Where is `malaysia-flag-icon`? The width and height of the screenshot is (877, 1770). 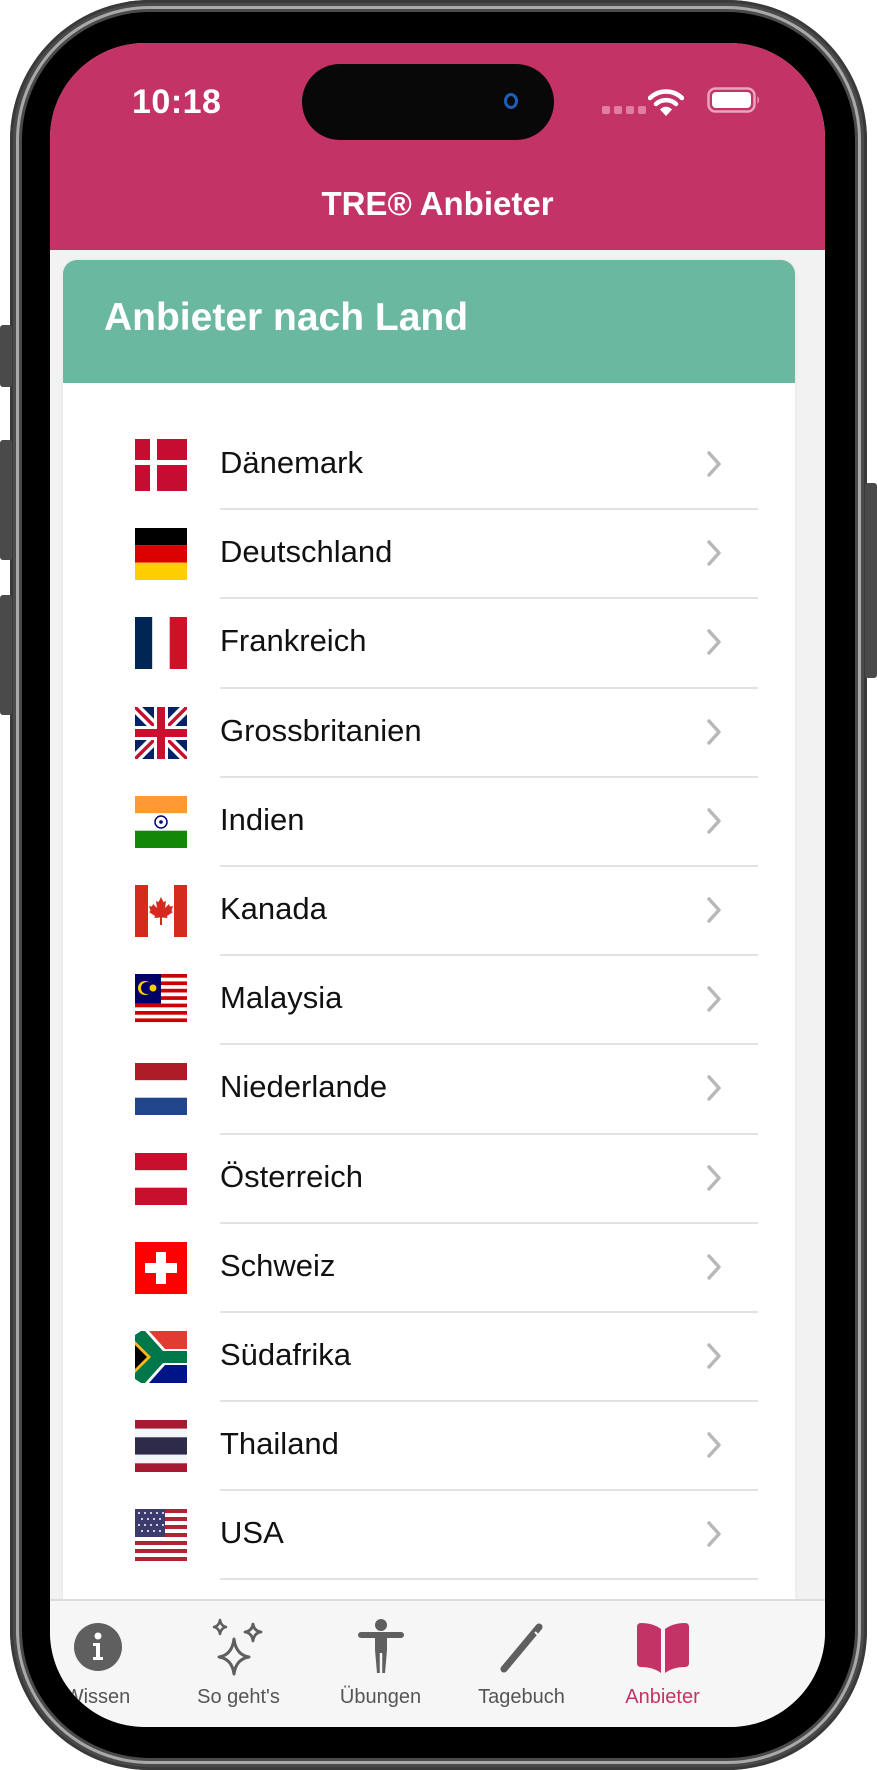
malaysia-flag-icon is located at coordinates (161, 1000).